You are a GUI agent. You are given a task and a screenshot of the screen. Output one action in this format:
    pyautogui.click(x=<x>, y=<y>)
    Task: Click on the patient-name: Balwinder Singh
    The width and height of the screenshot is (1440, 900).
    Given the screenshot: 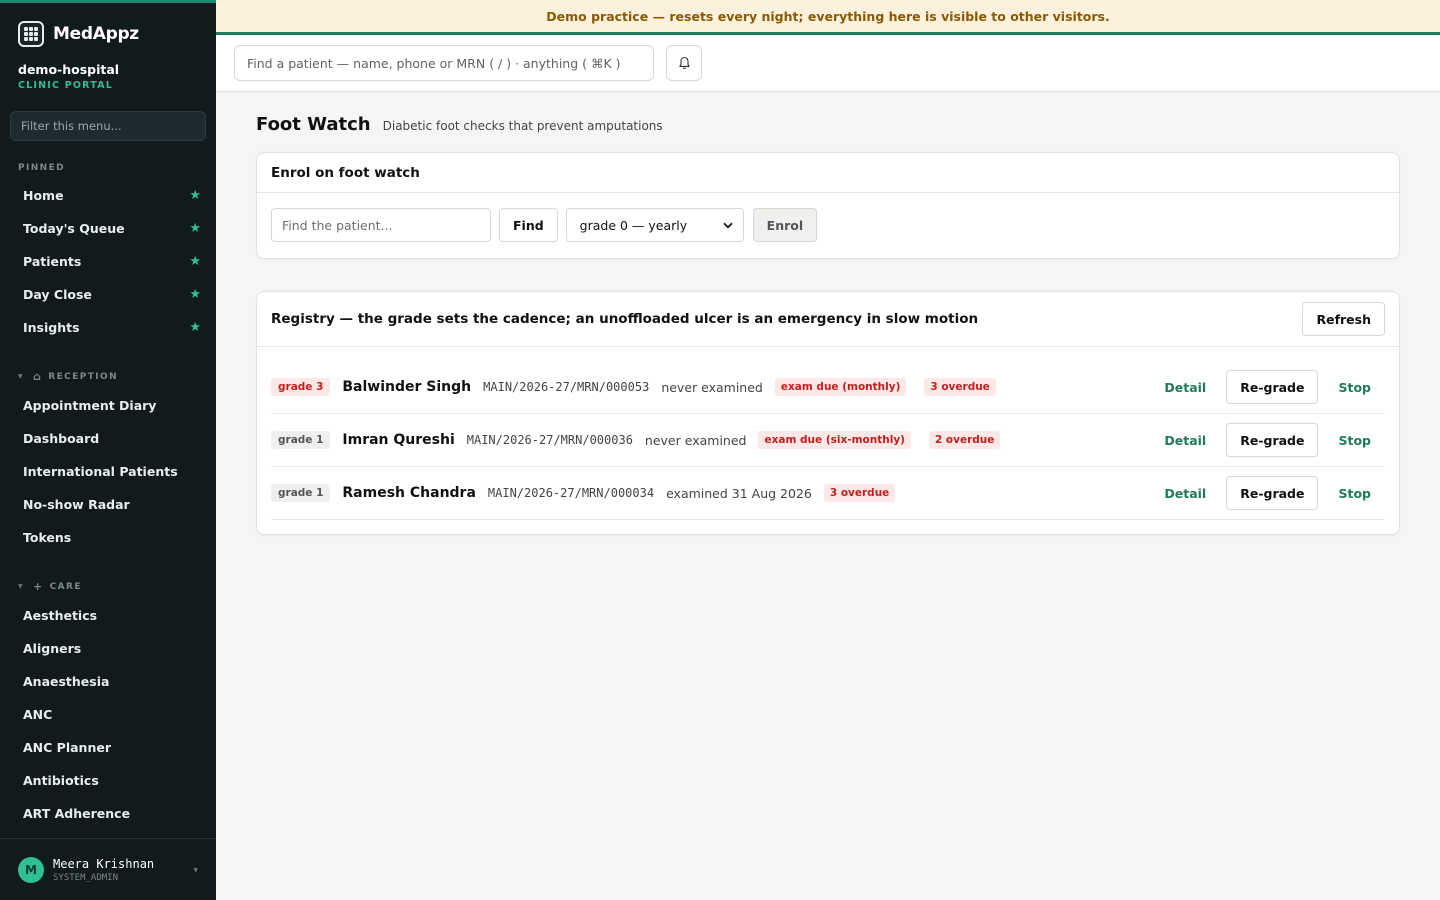 What is the action you would take?
    pyautogui.click(x=407, y=387)
    